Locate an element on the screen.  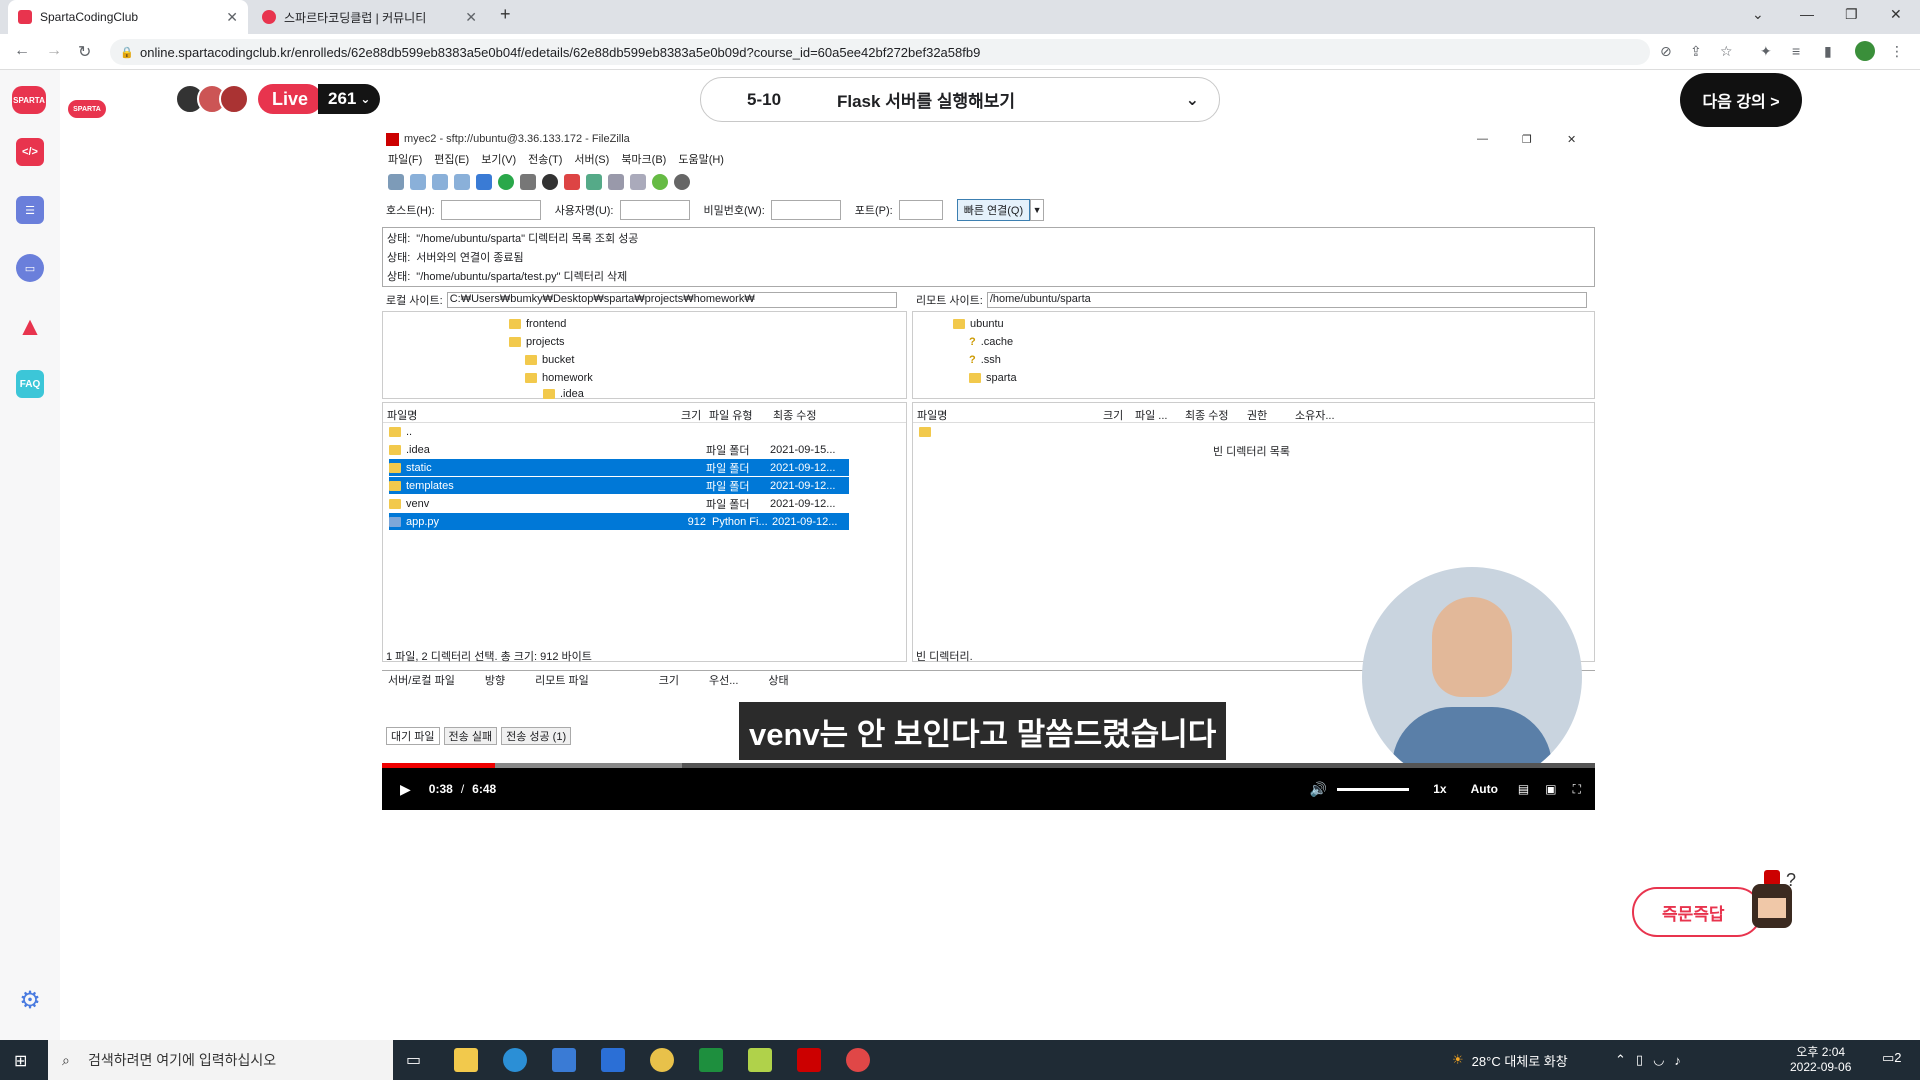
mail-icon is located at coordinates (613, 1060).